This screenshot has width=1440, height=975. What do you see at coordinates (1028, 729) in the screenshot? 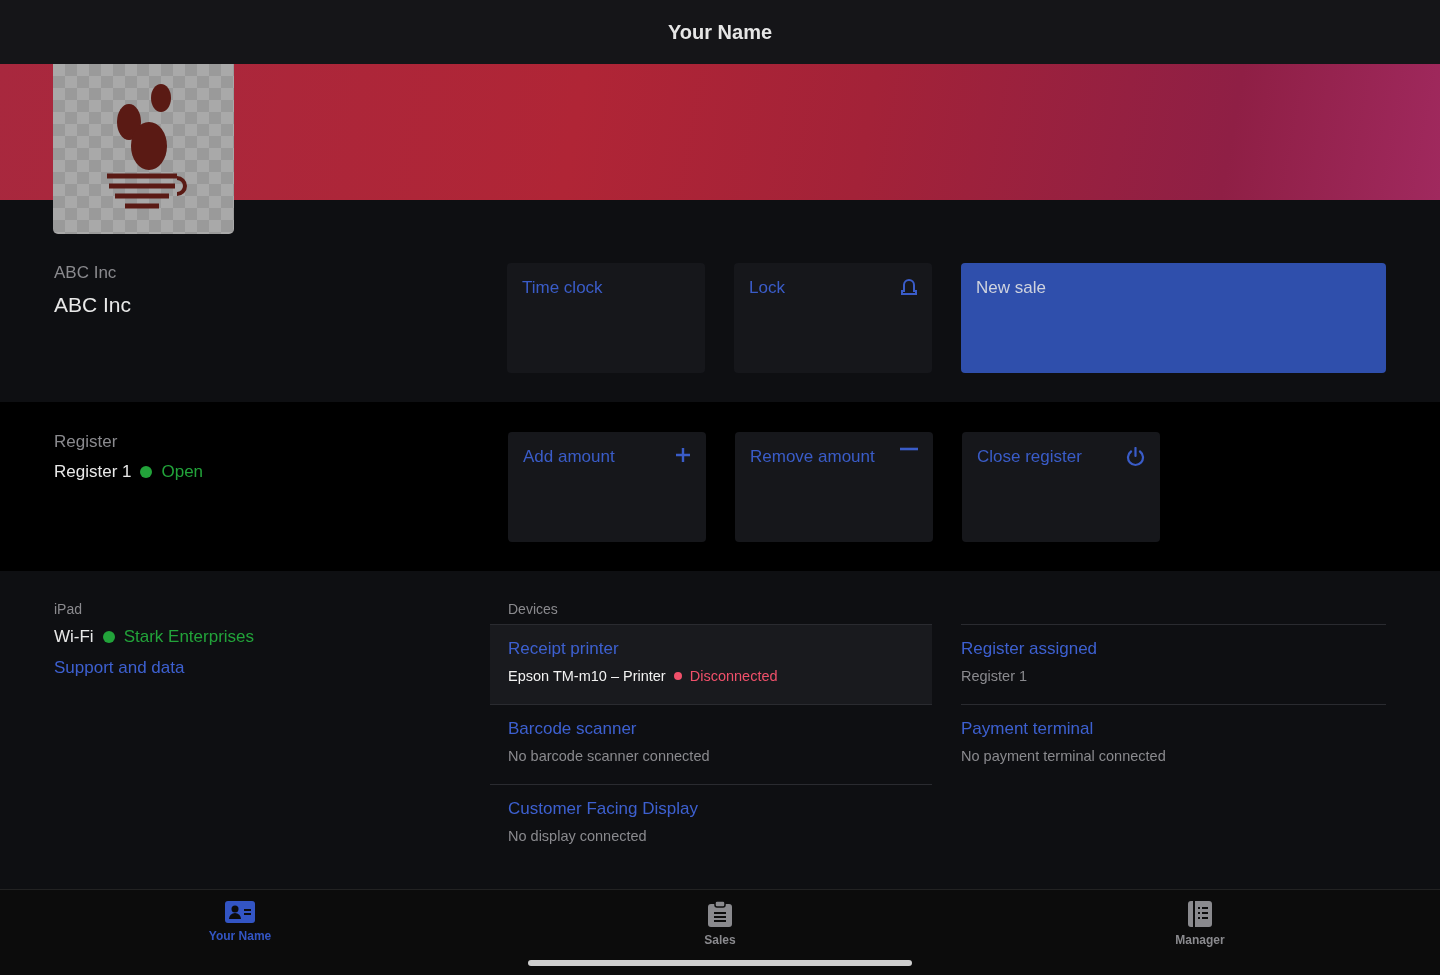
I see `device-name: Payment terminal` at bounding box center [1028, 729].